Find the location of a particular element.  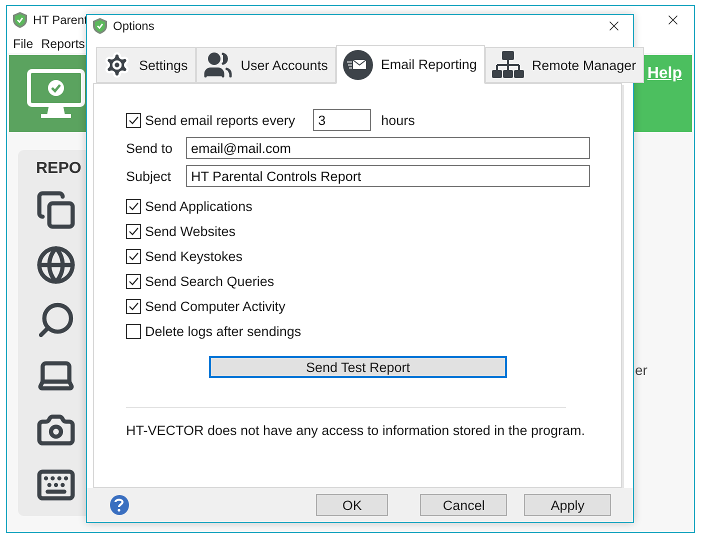

field-label: Send to is located at coordinates (150, 148).